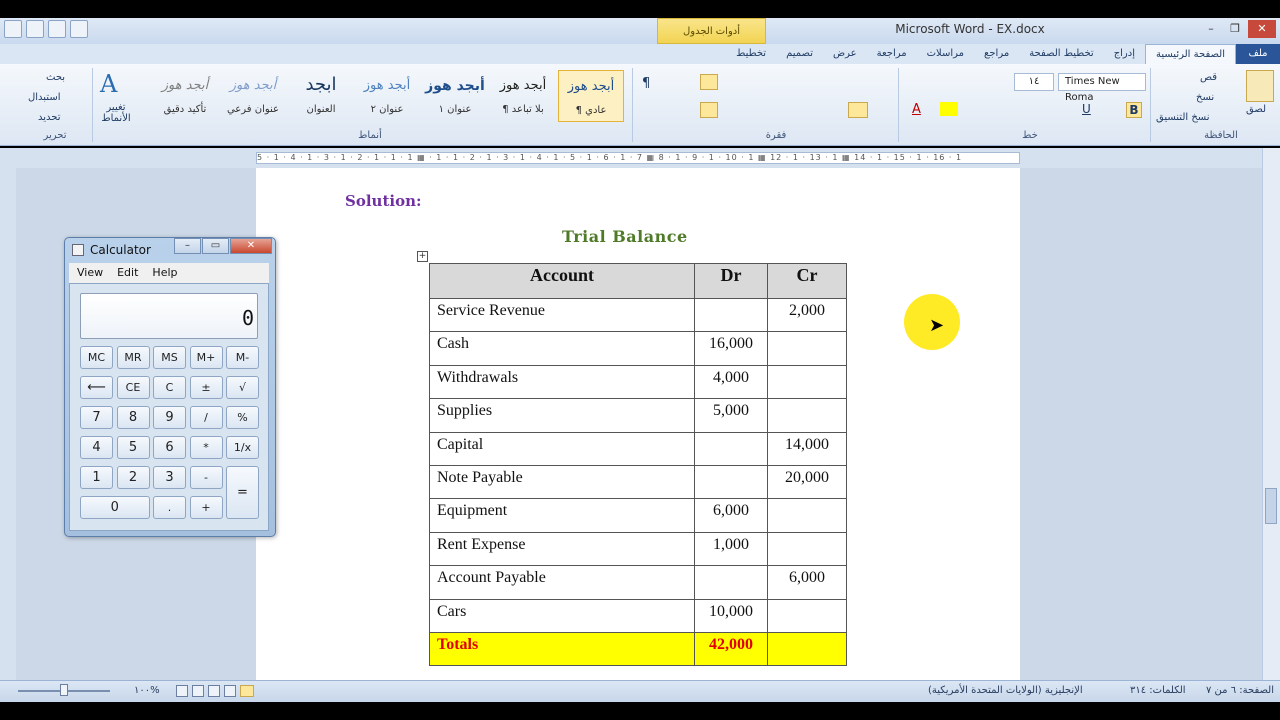 The image size is (1280, 720). What do you see at coordinates (242, 492) in the screenshot?
I see `equals-key: =` at bounding box center [242, 492].